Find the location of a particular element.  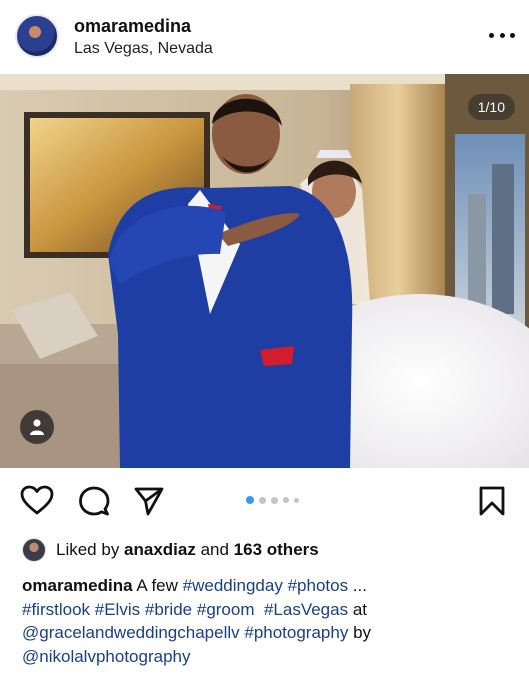

save-button is located at coordinates (492, 503).